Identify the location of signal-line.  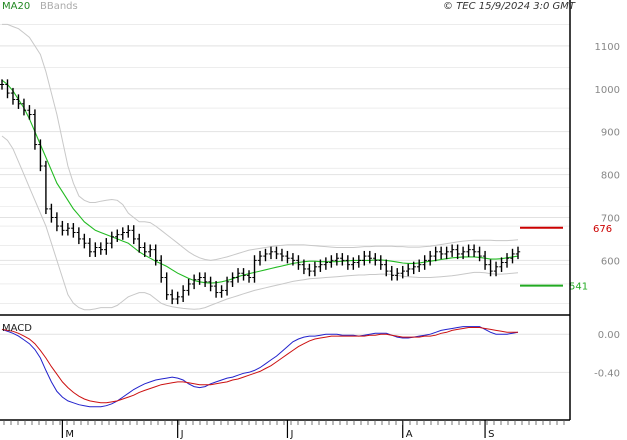
(259, 365).